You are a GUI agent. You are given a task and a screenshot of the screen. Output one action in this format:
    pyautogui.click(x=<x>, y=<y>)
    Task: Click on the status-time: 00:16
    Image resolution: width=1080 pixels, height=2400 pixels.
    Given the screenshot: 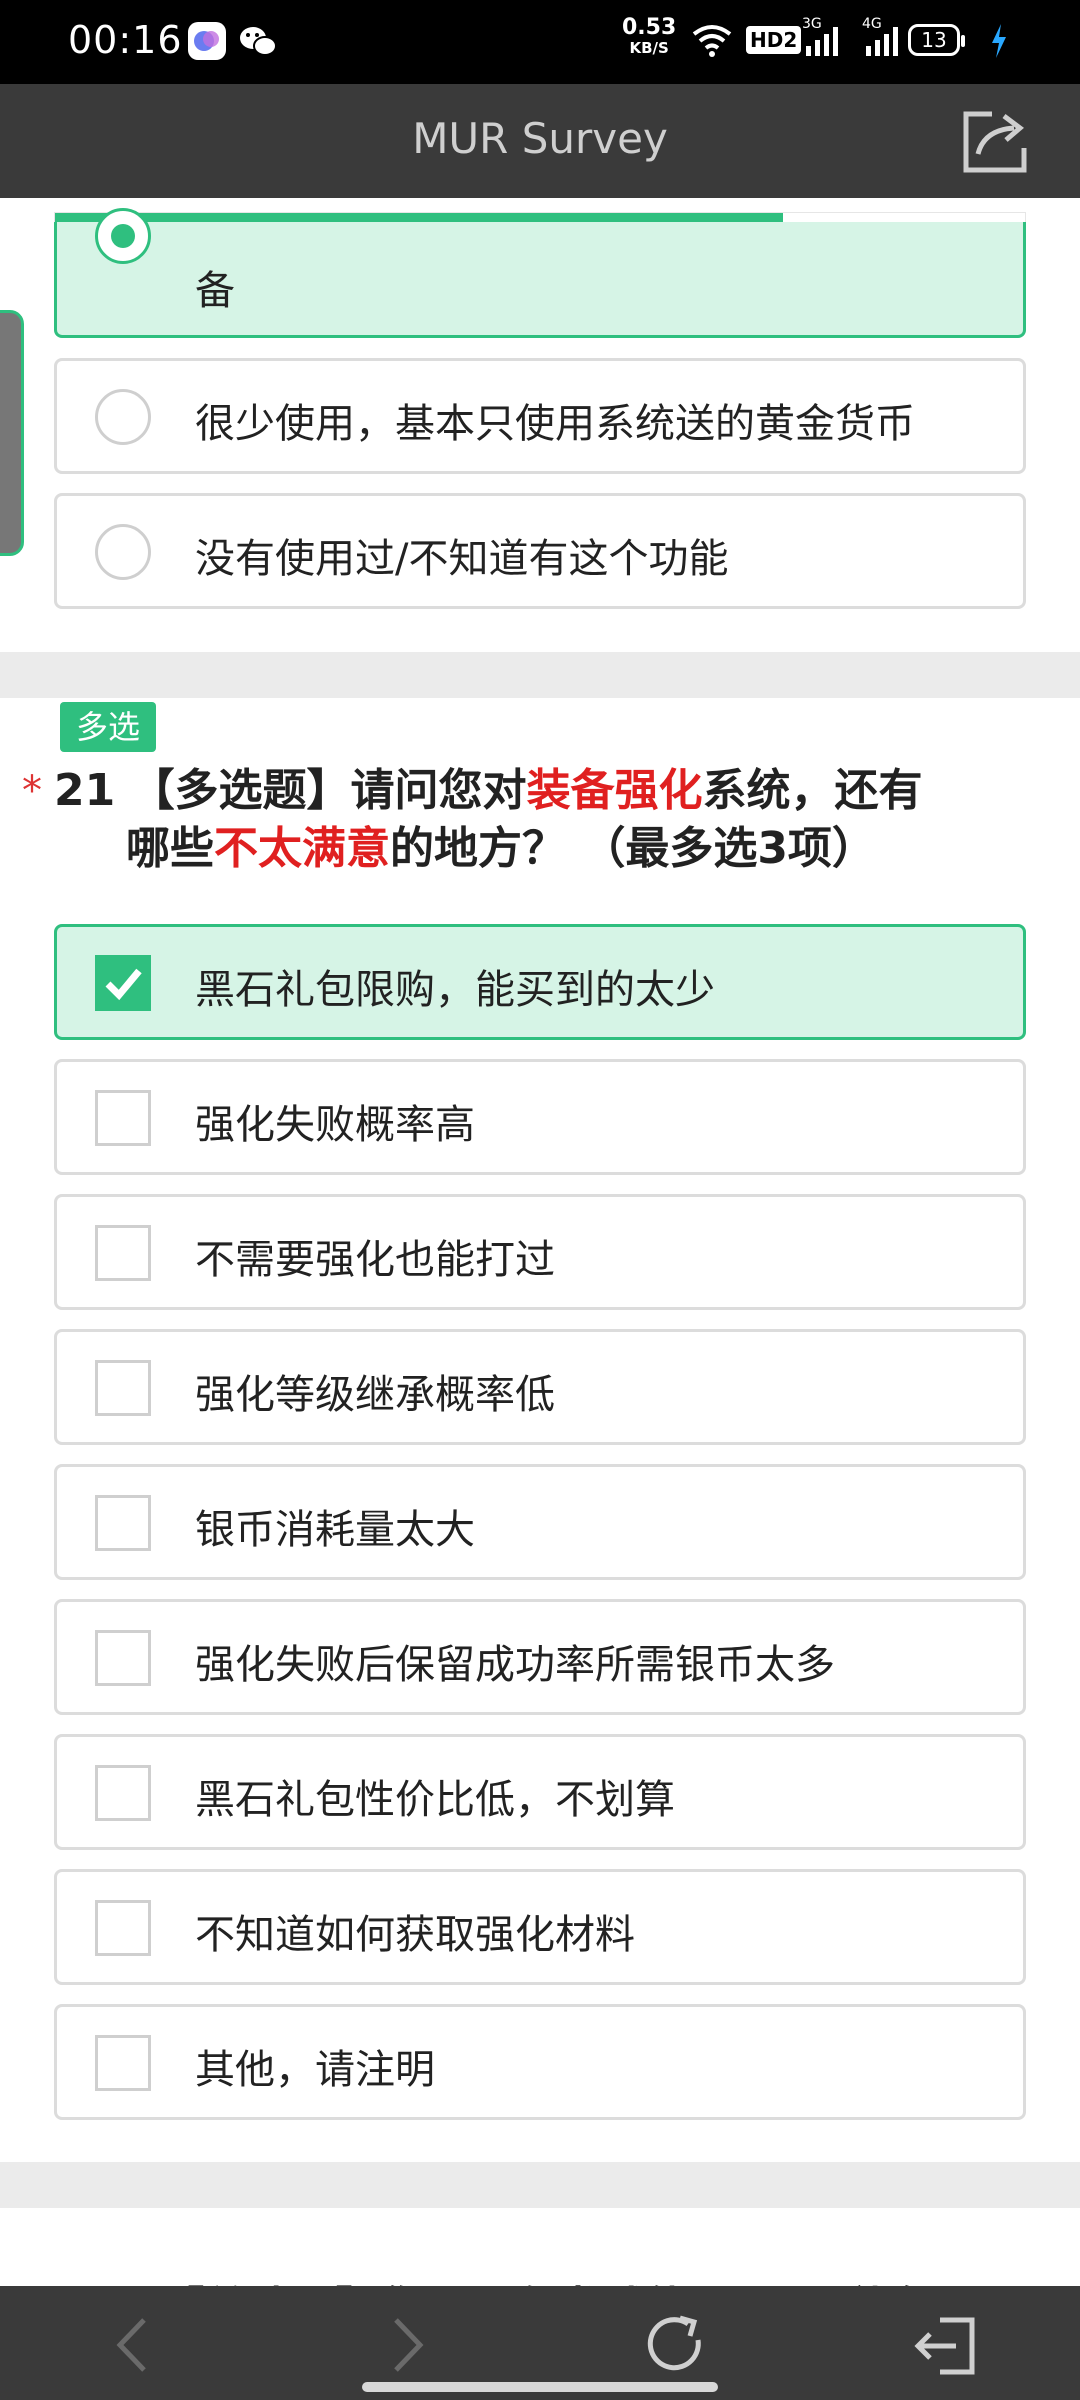 What is the action you would take?
    pyautogui.click(x=125, y=40)
    